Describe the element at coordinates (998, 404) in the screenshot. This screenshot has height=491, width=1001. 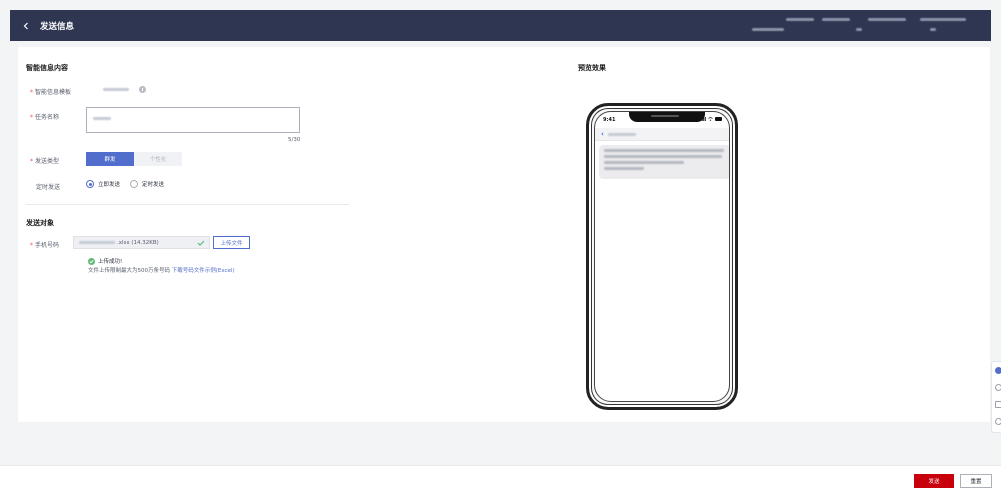
I see `feedback-icon` at that location.